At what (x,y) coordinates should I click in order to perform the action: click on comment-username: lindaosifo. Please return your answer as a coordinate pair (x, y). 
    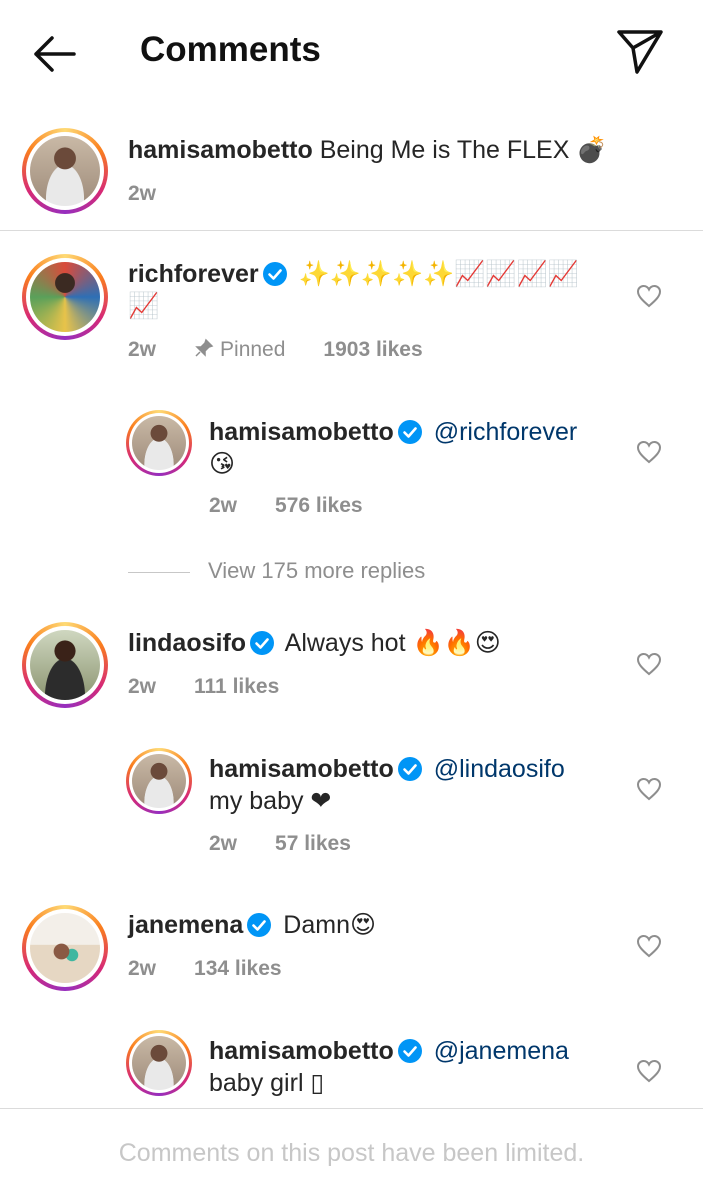
    Looking at the image, I should click on (187, 643).